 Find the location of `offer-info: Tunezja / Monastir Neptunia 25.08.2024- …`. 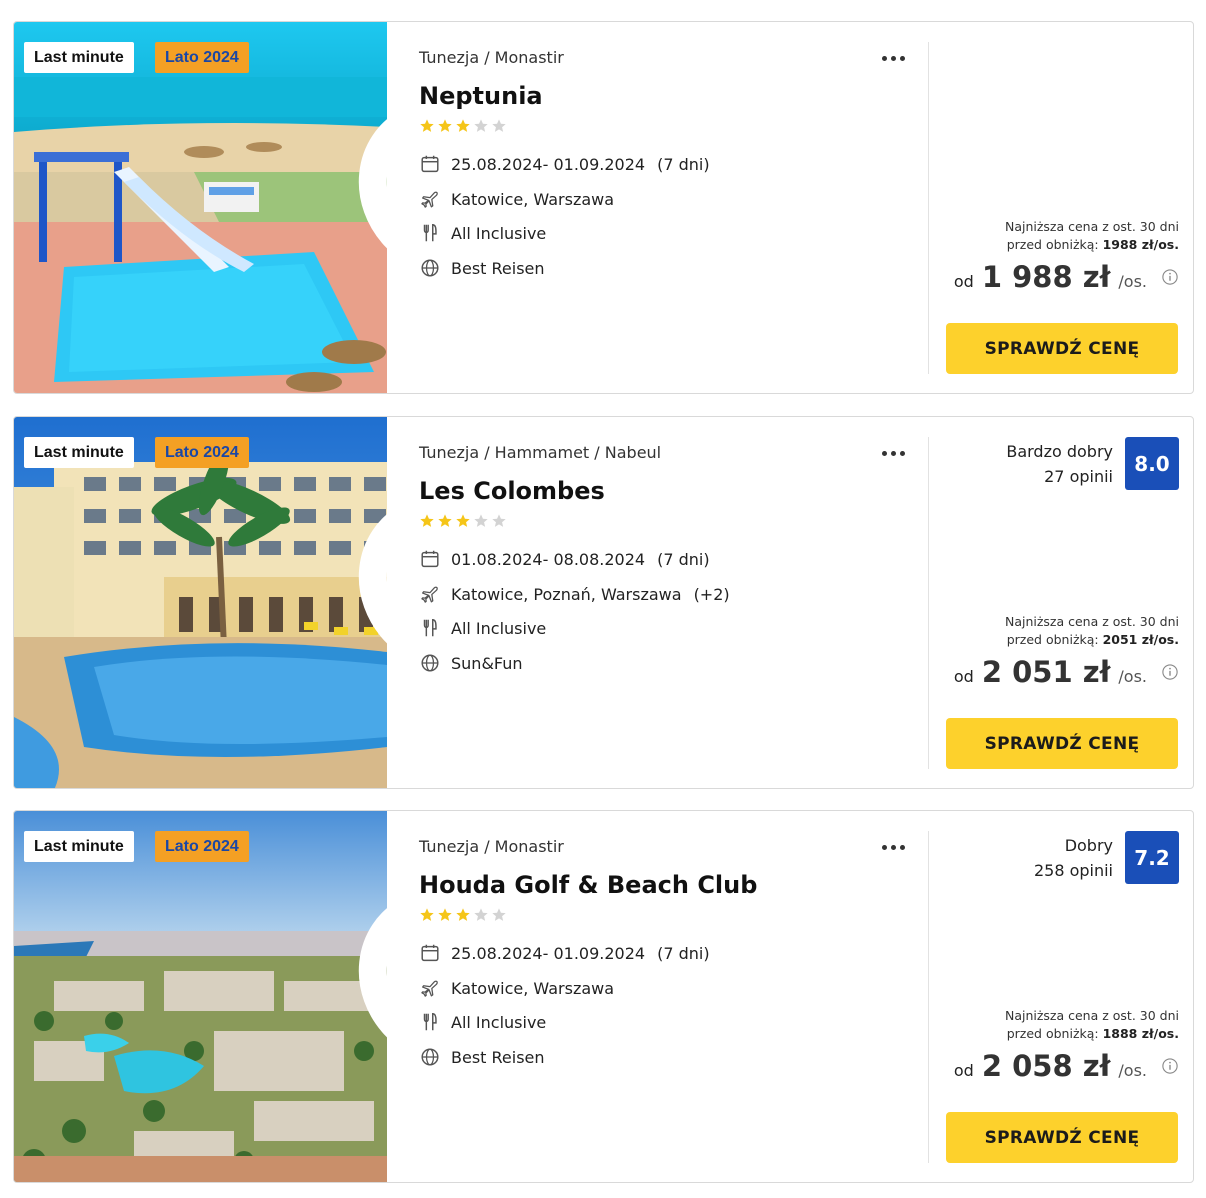

offer-info: Tunezja / Monastir Neptunia 25.08.2024- … is located at coordinates (674, 207).